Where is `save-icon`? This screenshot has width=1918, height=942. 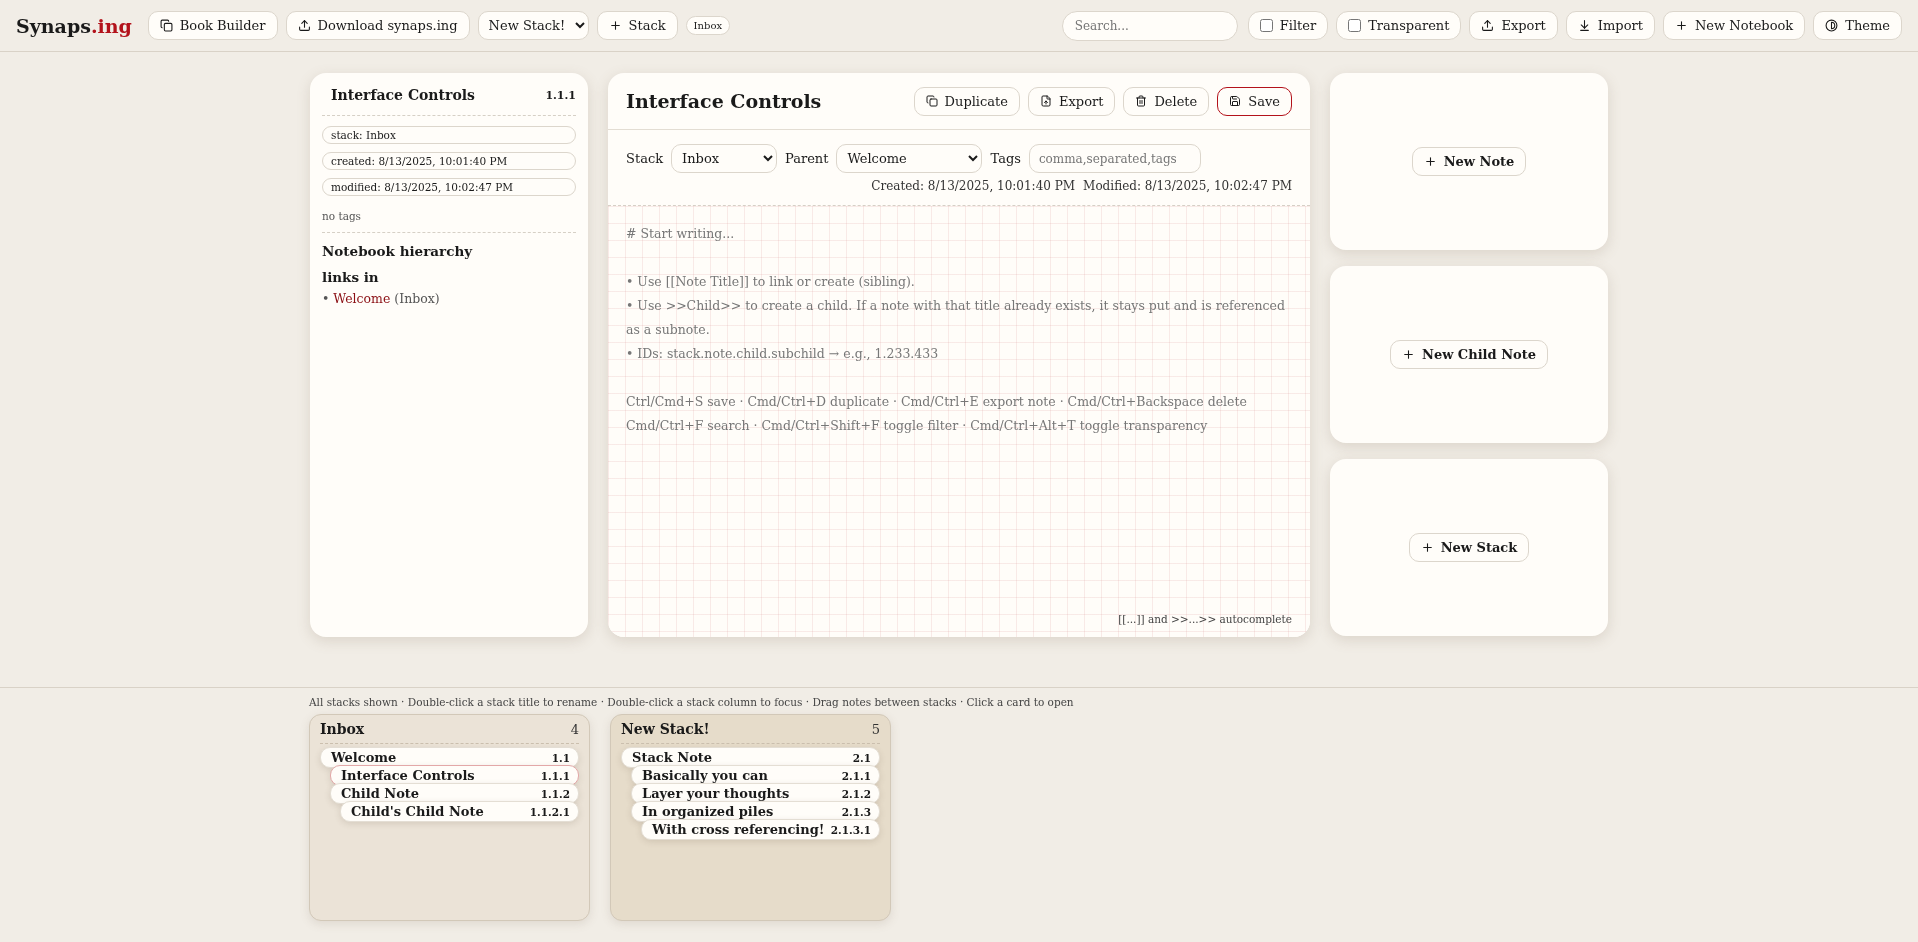 save-icon is located at coordinates (1235, 101).